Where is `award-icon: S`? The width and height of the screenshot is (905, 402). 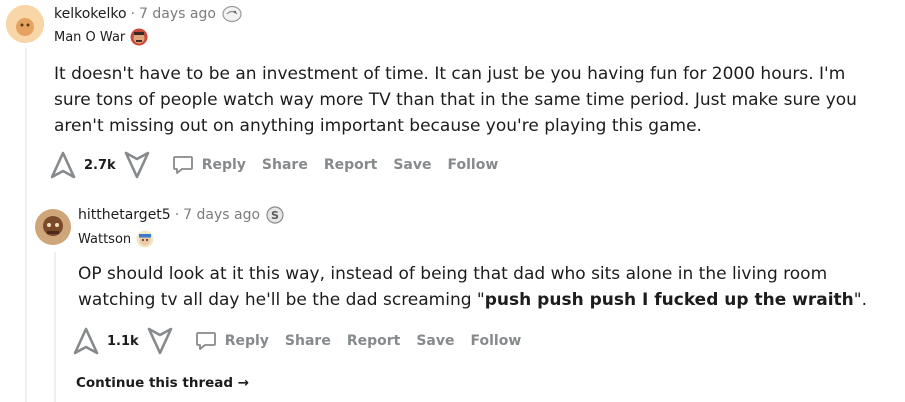 award-icon: S is located at coordinates (275, 215).